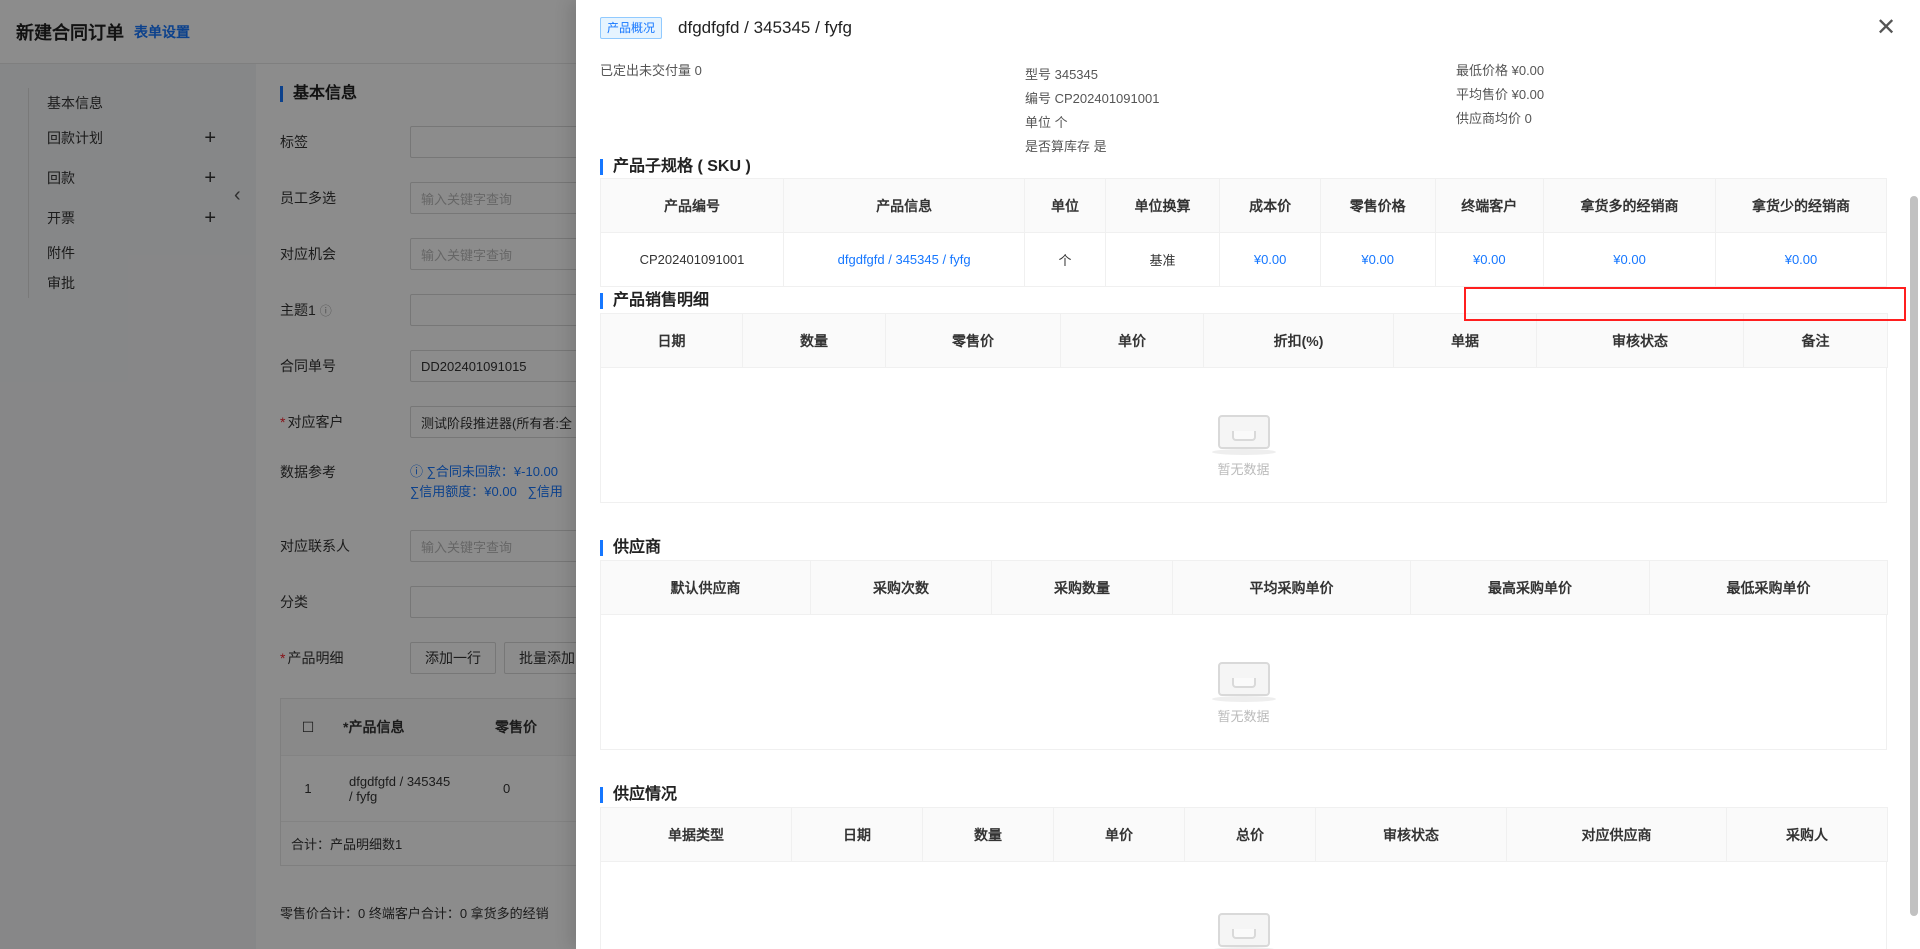  I want to click on undelivered-qty: 已定出未交付量 0, so click(651, 70).